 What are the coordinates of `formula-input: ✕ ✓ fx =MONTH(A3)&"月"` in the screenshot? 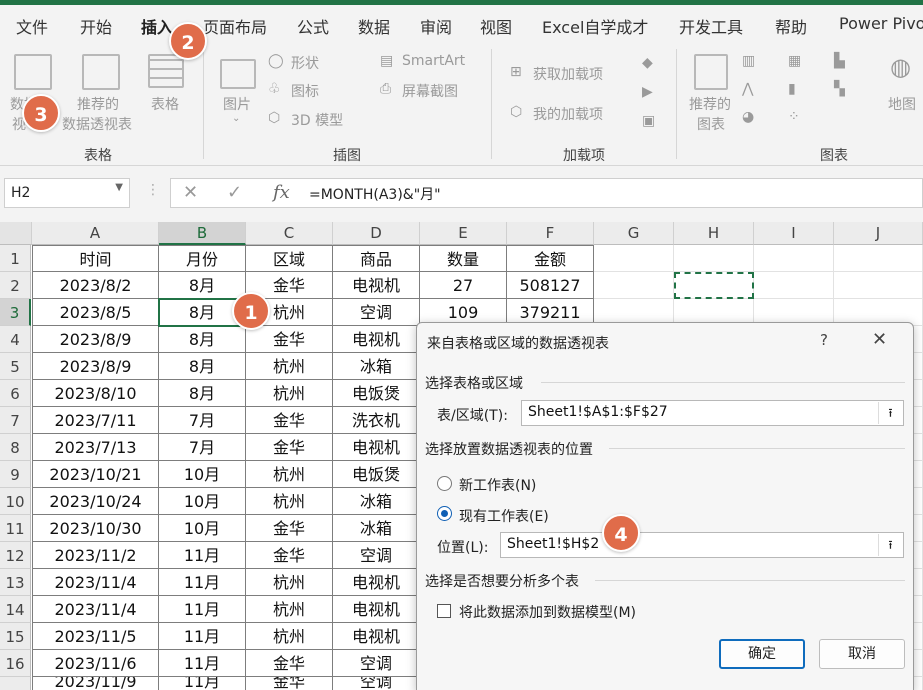 It's located at (546, 193).